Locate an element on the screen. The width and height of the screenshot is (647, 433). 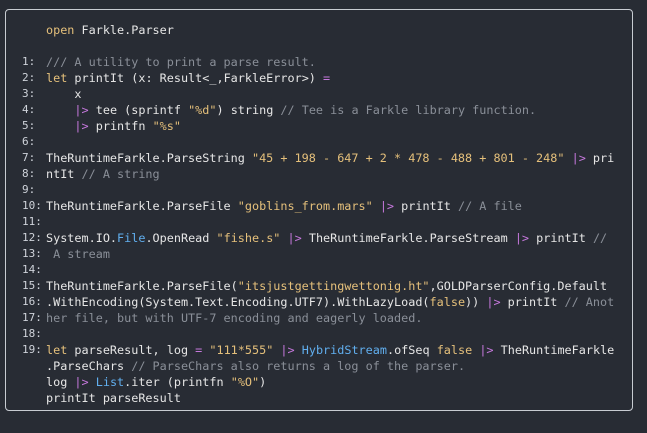
line-number: 16: is located at coordinates (32, 301).